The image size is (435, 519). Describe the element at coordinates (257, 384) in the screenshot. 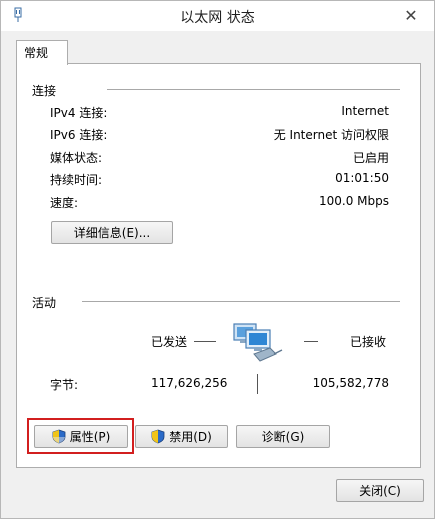

I see `bytes-separator` at that location.